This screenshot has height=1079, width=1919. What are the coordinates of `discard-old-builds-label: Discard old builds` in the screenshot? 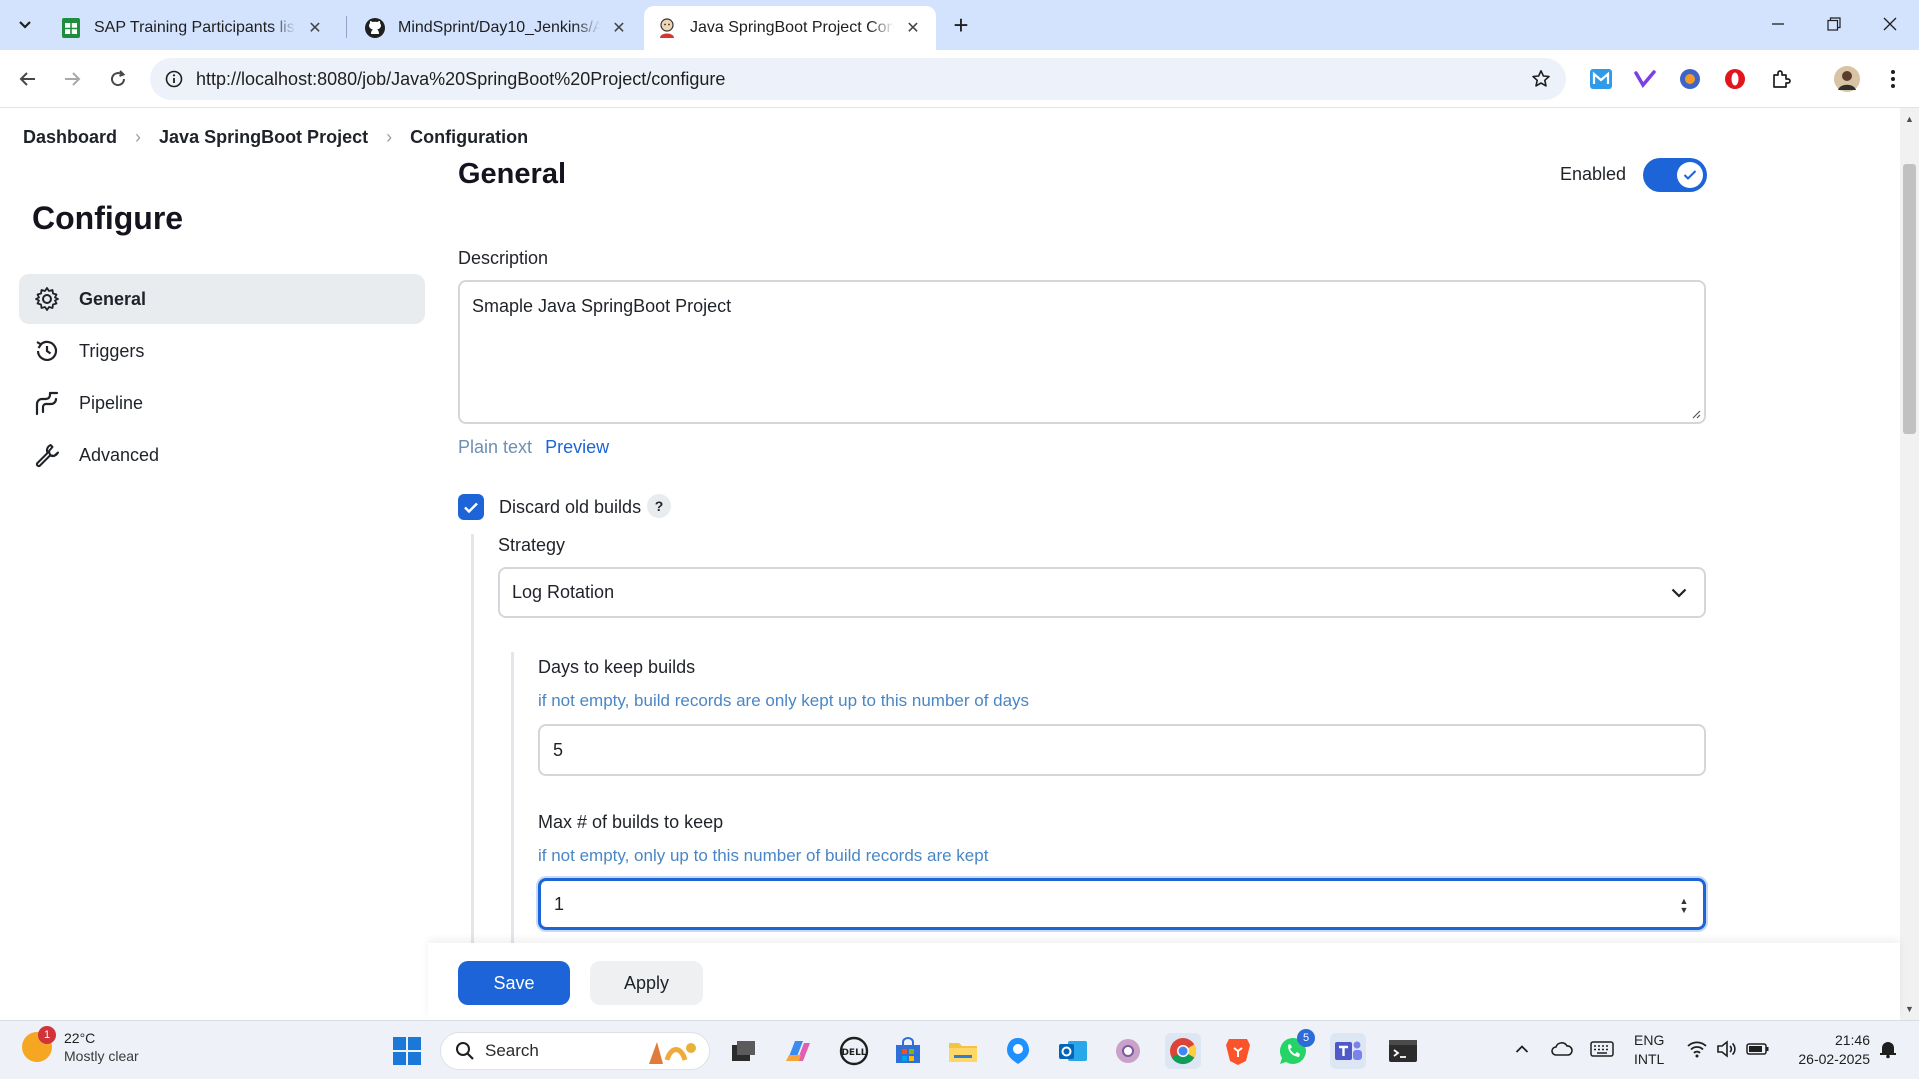 It's located at (570, 507).